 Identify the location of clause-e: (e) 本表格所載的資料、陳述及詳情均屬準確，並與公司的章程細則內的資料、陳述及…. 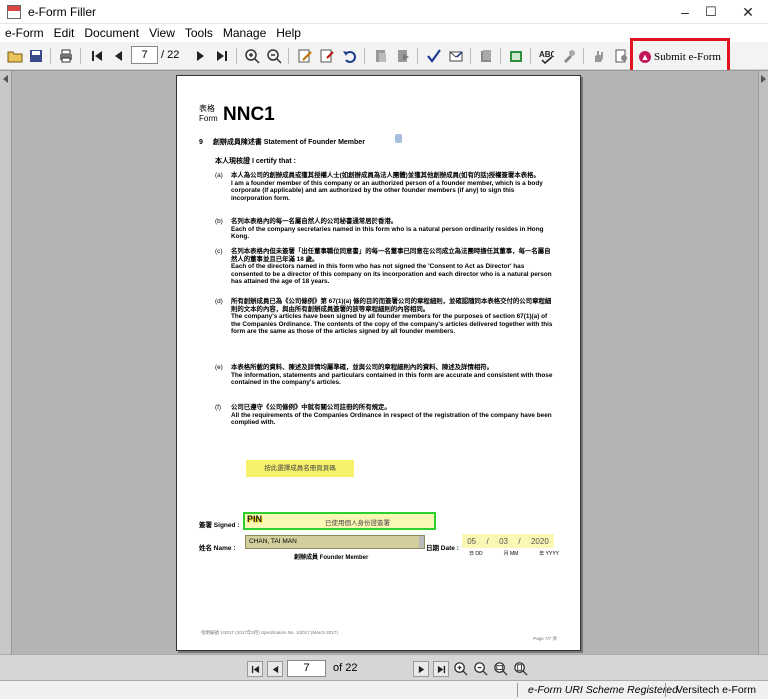
(385, 375).